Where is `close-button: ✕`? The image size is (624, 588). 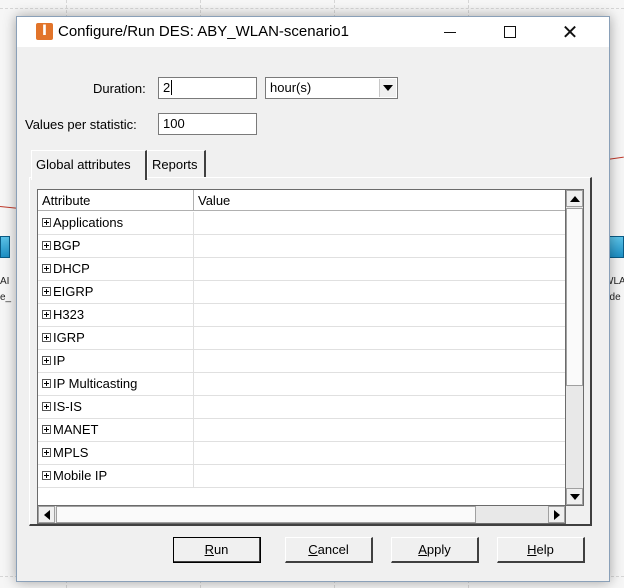
close-button: ✕ is located at coordinates (570, 32).